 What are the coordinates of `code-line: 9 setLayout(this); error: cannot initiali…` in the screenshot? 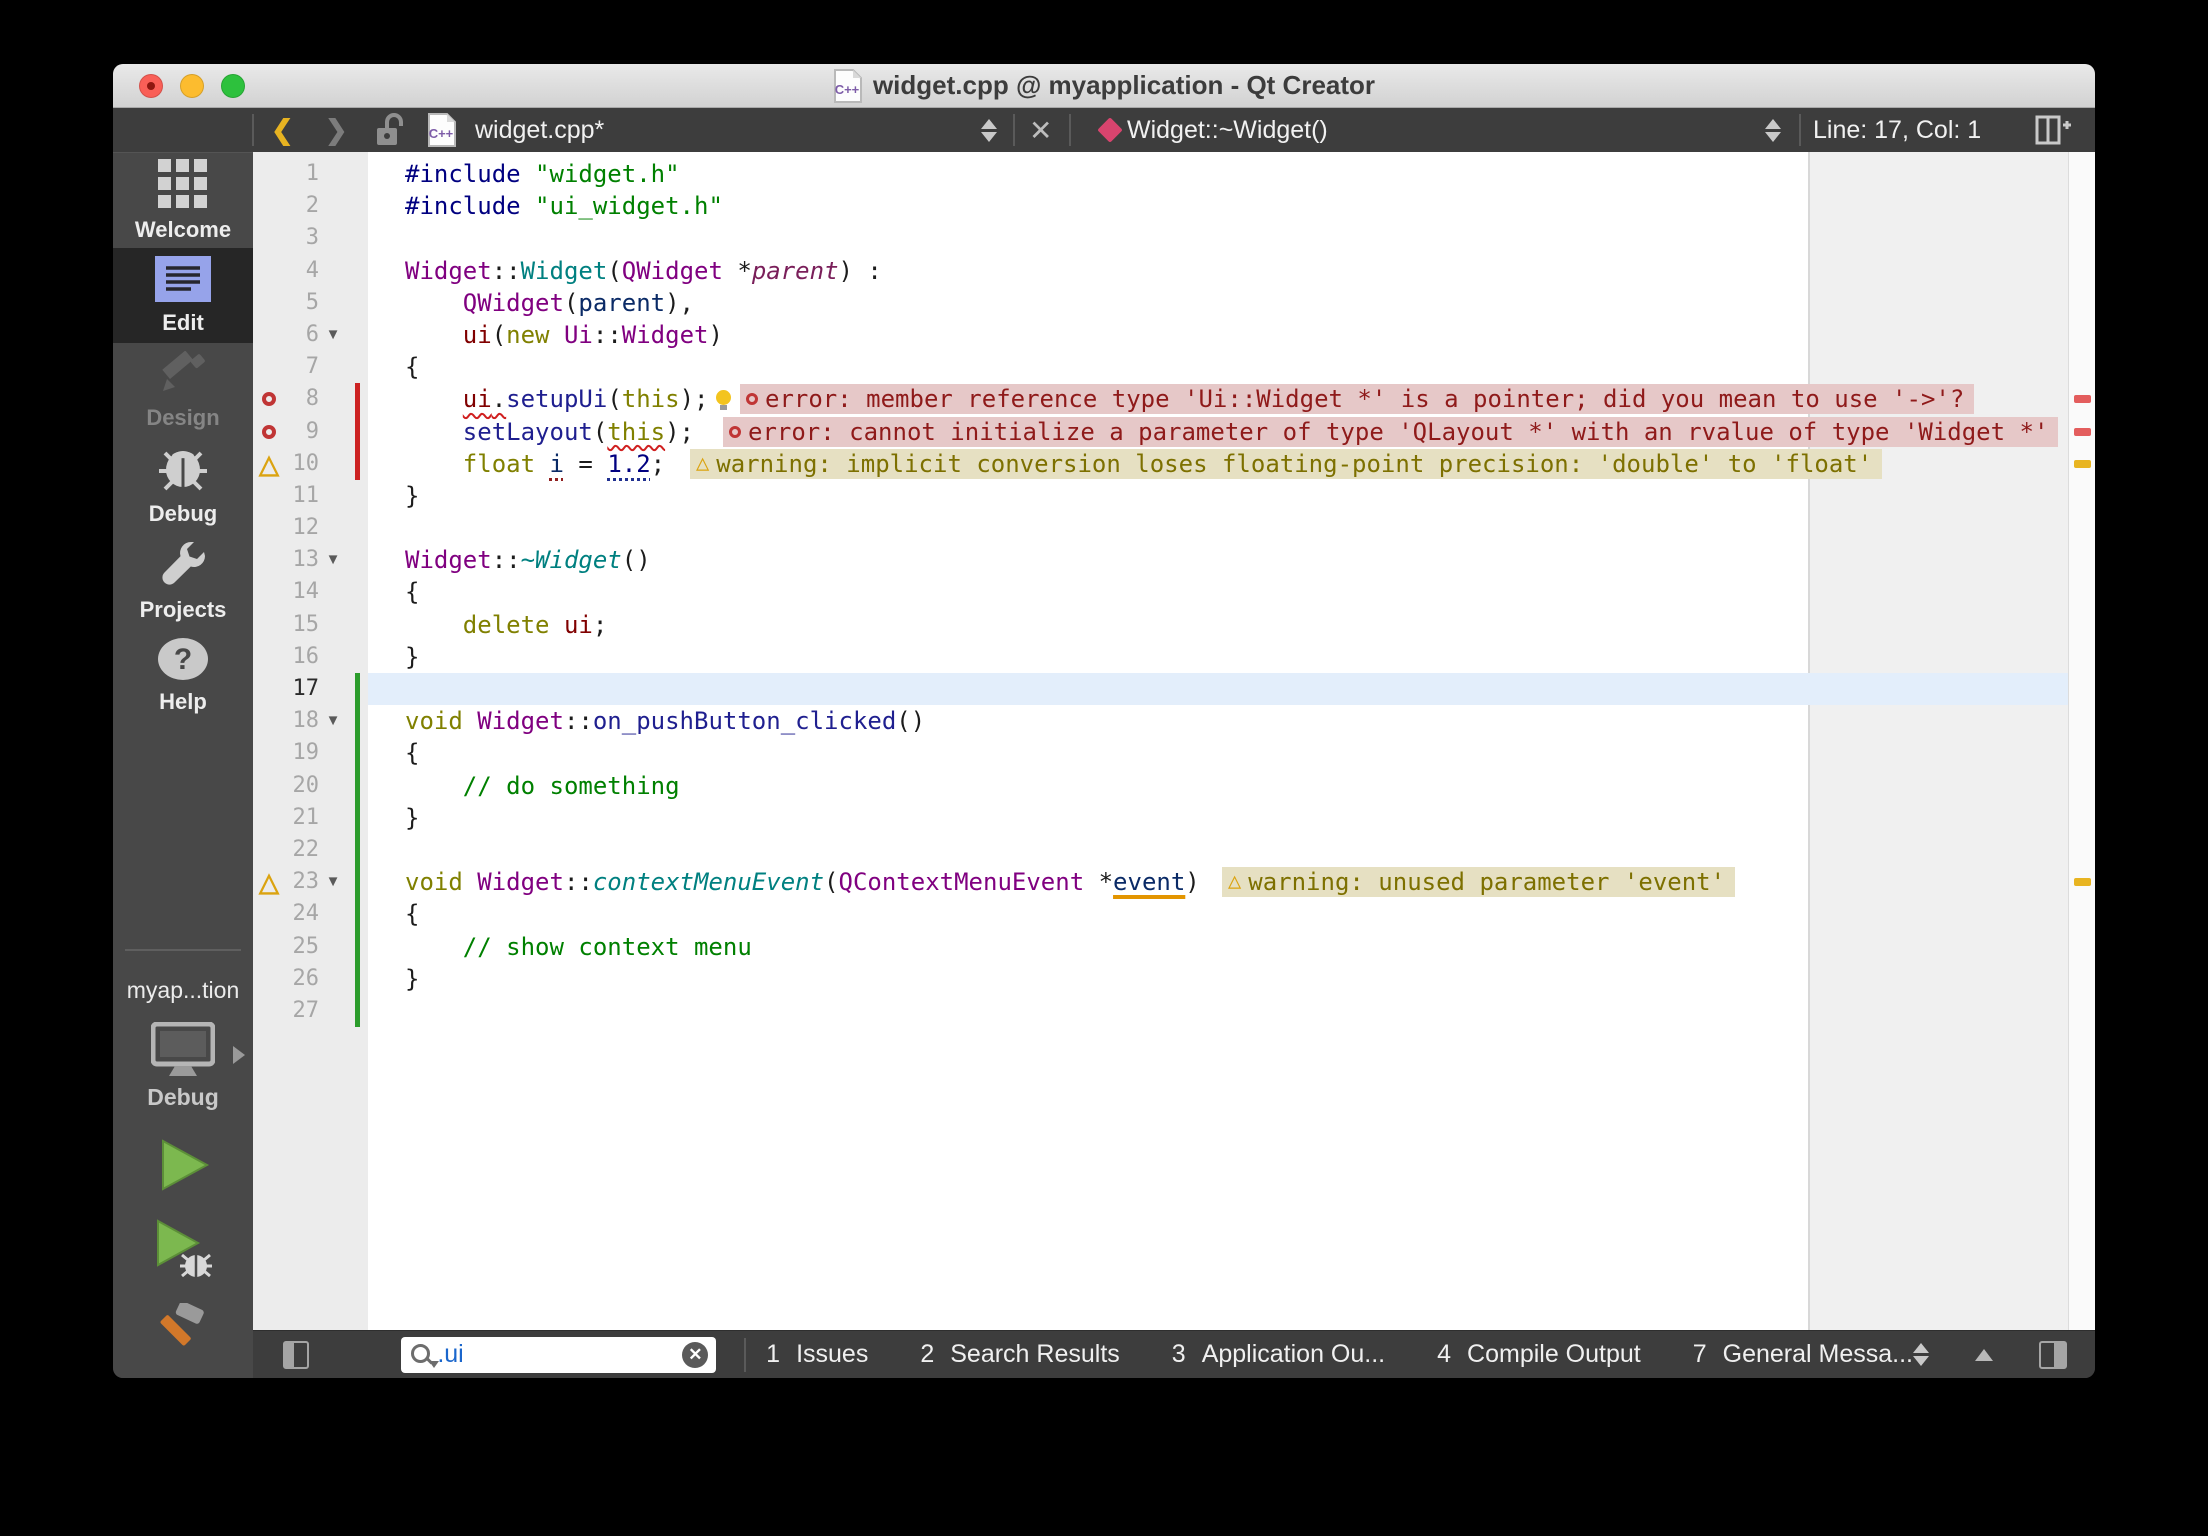 It's located at (1160, 431).